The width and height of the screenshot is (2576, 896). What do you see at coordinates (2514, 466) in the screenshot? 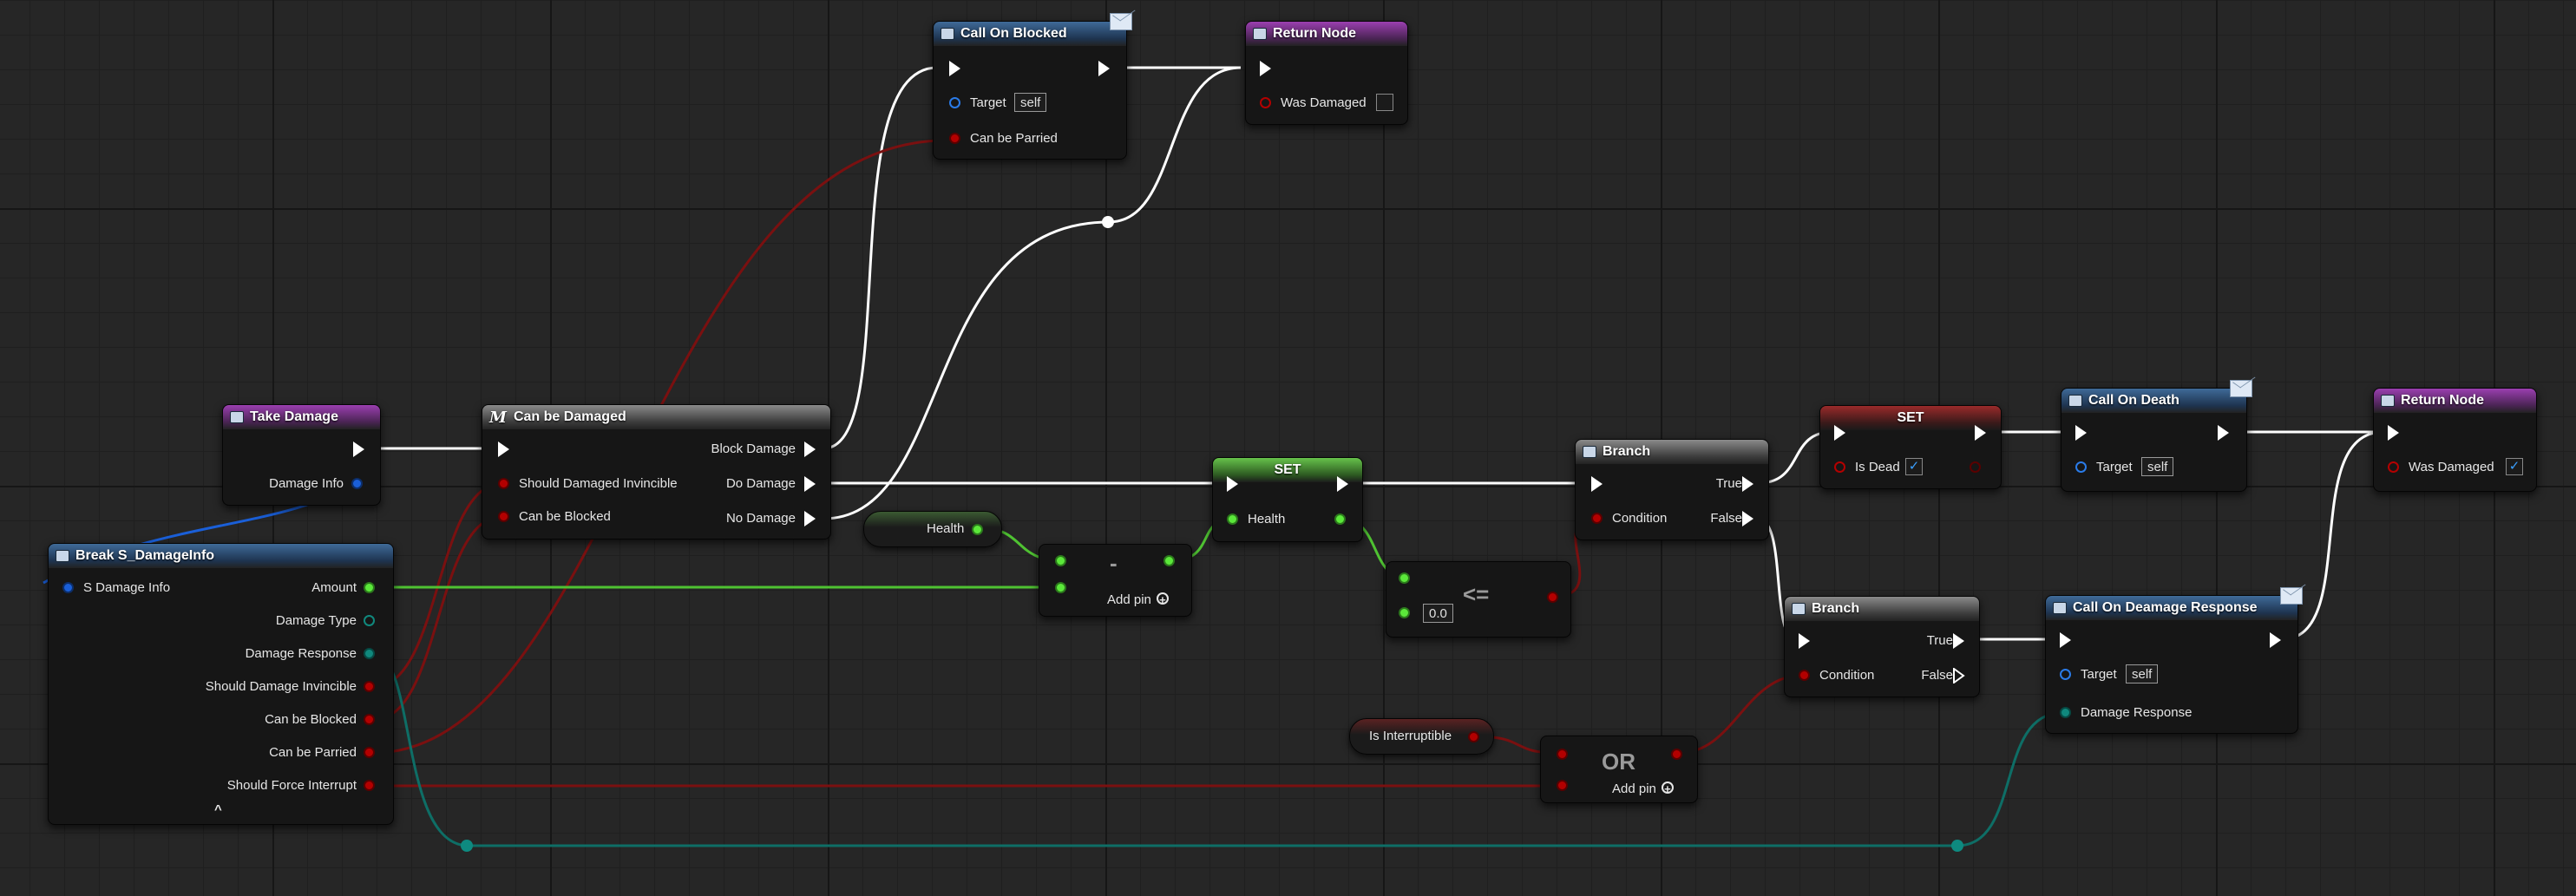
I see `was-damaged-checkbox: ✓` at bounding box center [2514, 466].